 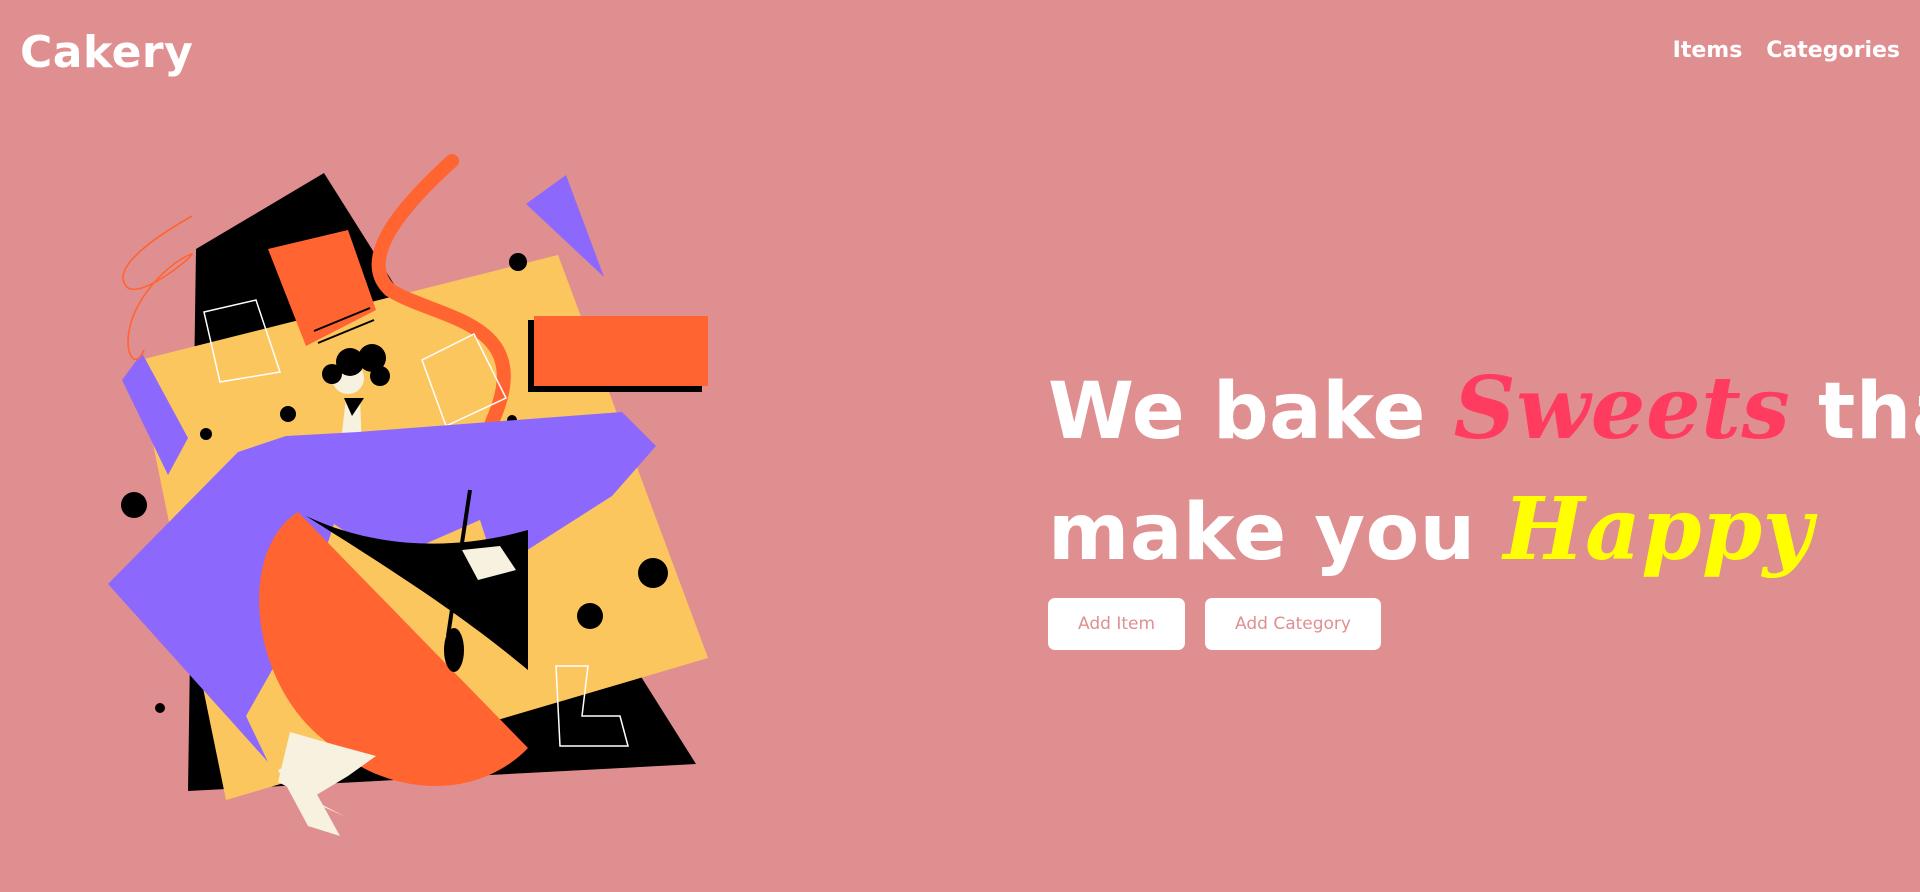 What do you see at coordinates (1868, 412) in the screenshot?
I see `headline-line1-part2: that` at bounding box center [1868, 412].